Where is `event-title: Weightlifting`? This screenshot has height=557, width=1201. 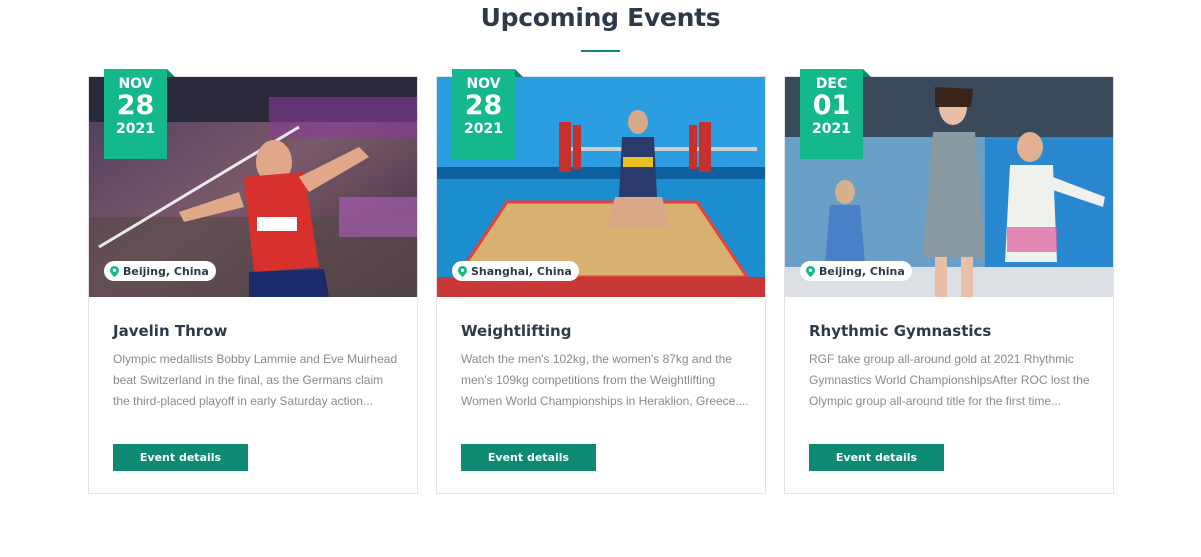
event-title: Weightlifting is located at coordinates (606, 331).